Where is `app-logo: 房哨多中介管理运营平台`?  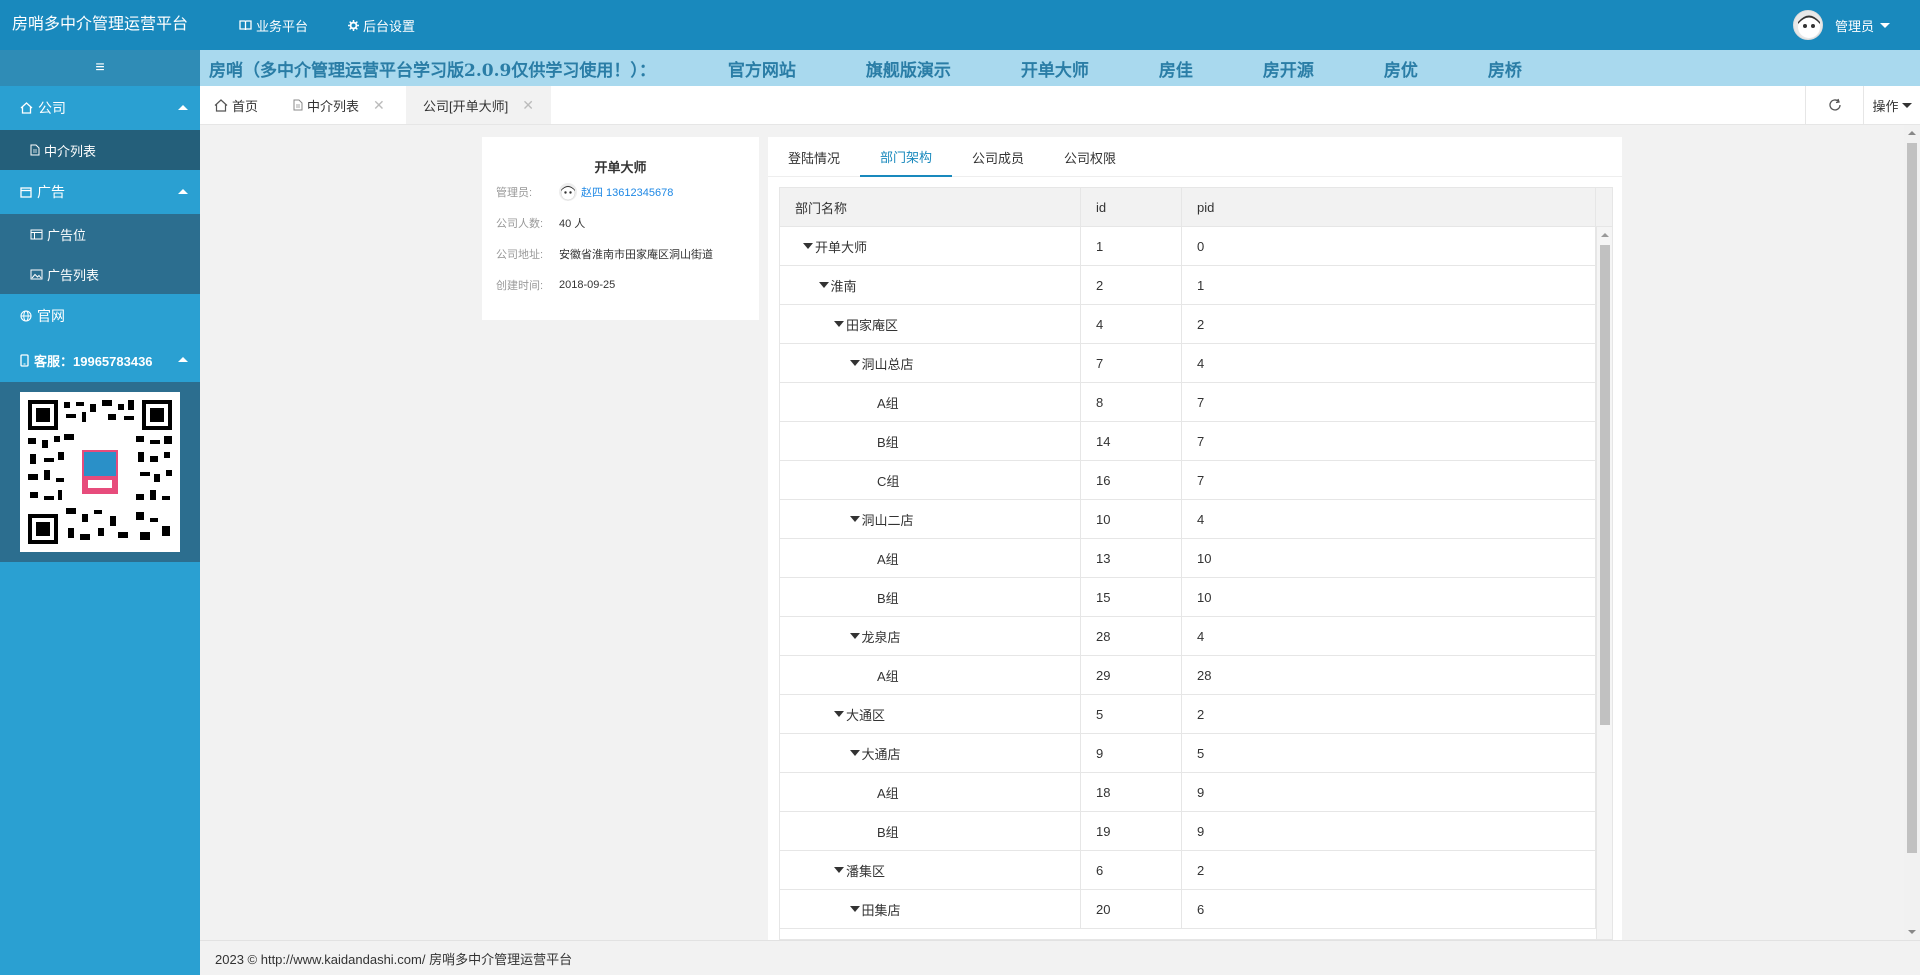 app-logo: 房哨多中介管理运营平台 is located at coordinates (100, 25).